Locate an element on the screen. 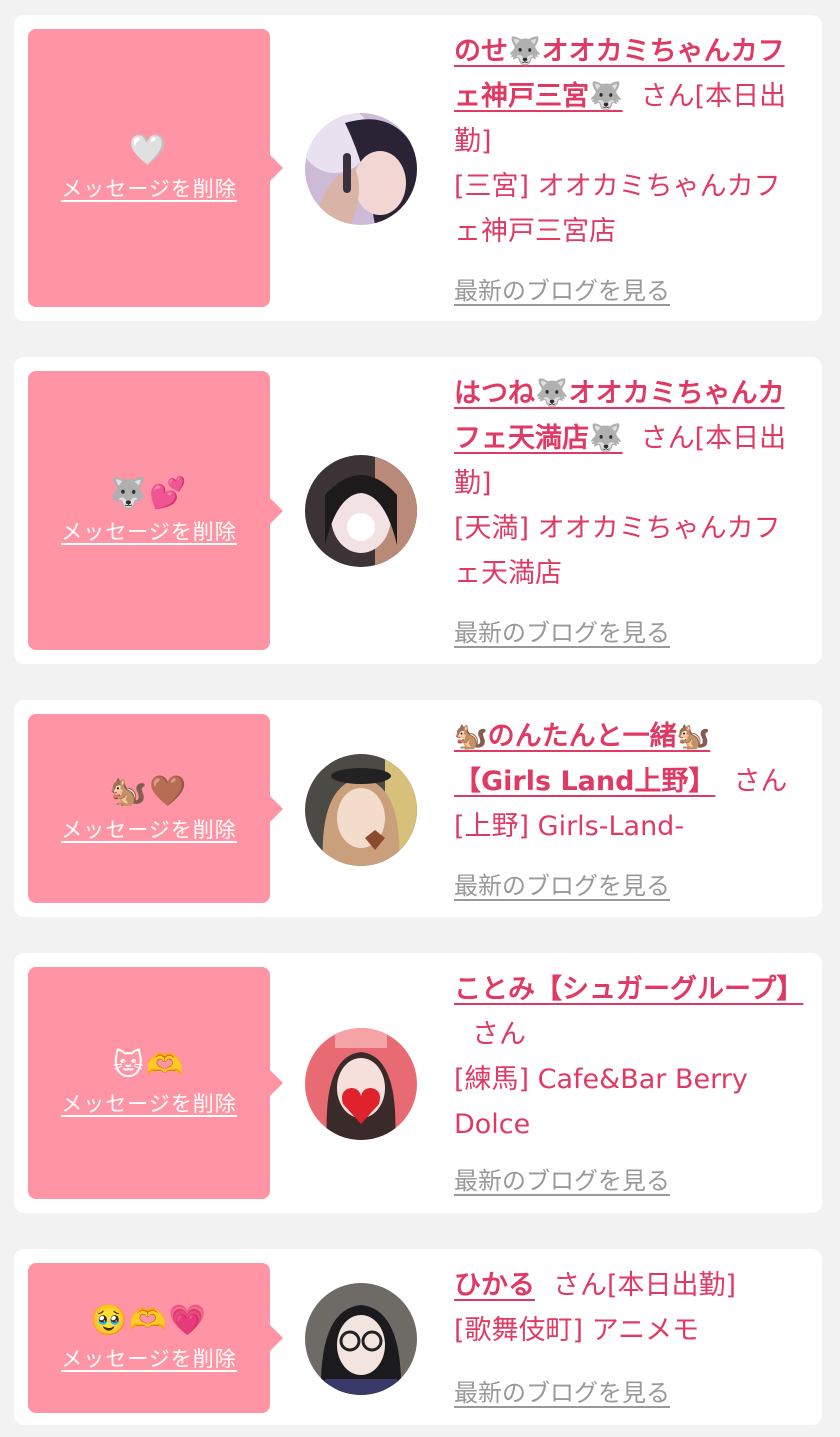 This screenshot has height=1437, width=840. shop-name: [上野] Girls-Land- is located at coordinates (569, 826).